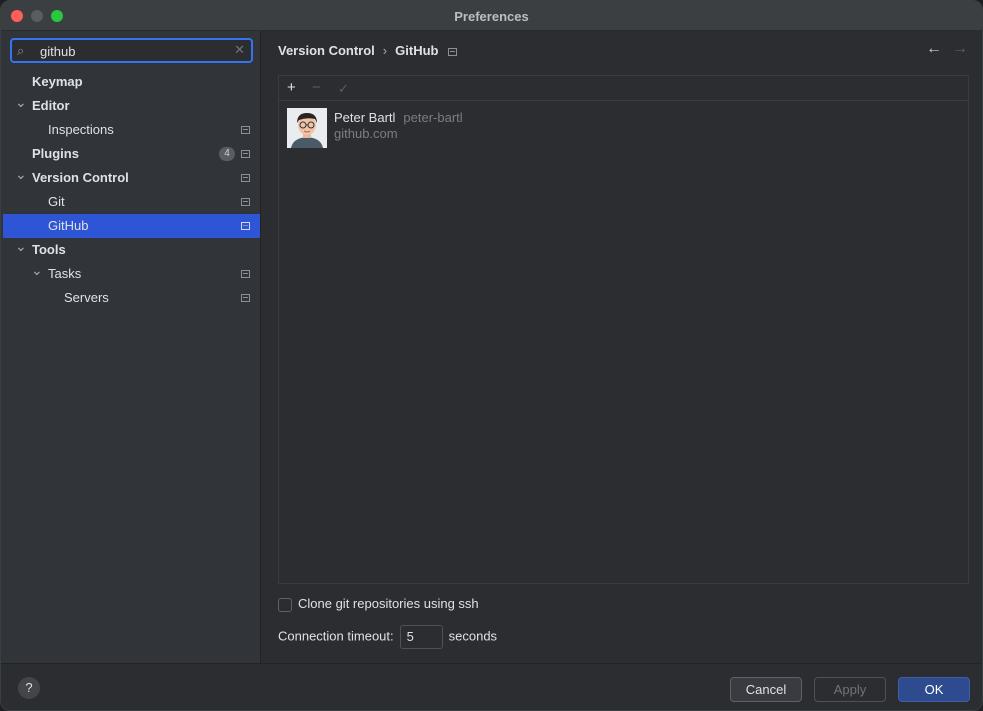  I want to click on sidebar-item-keymap: Keymap, so click(131, 82).